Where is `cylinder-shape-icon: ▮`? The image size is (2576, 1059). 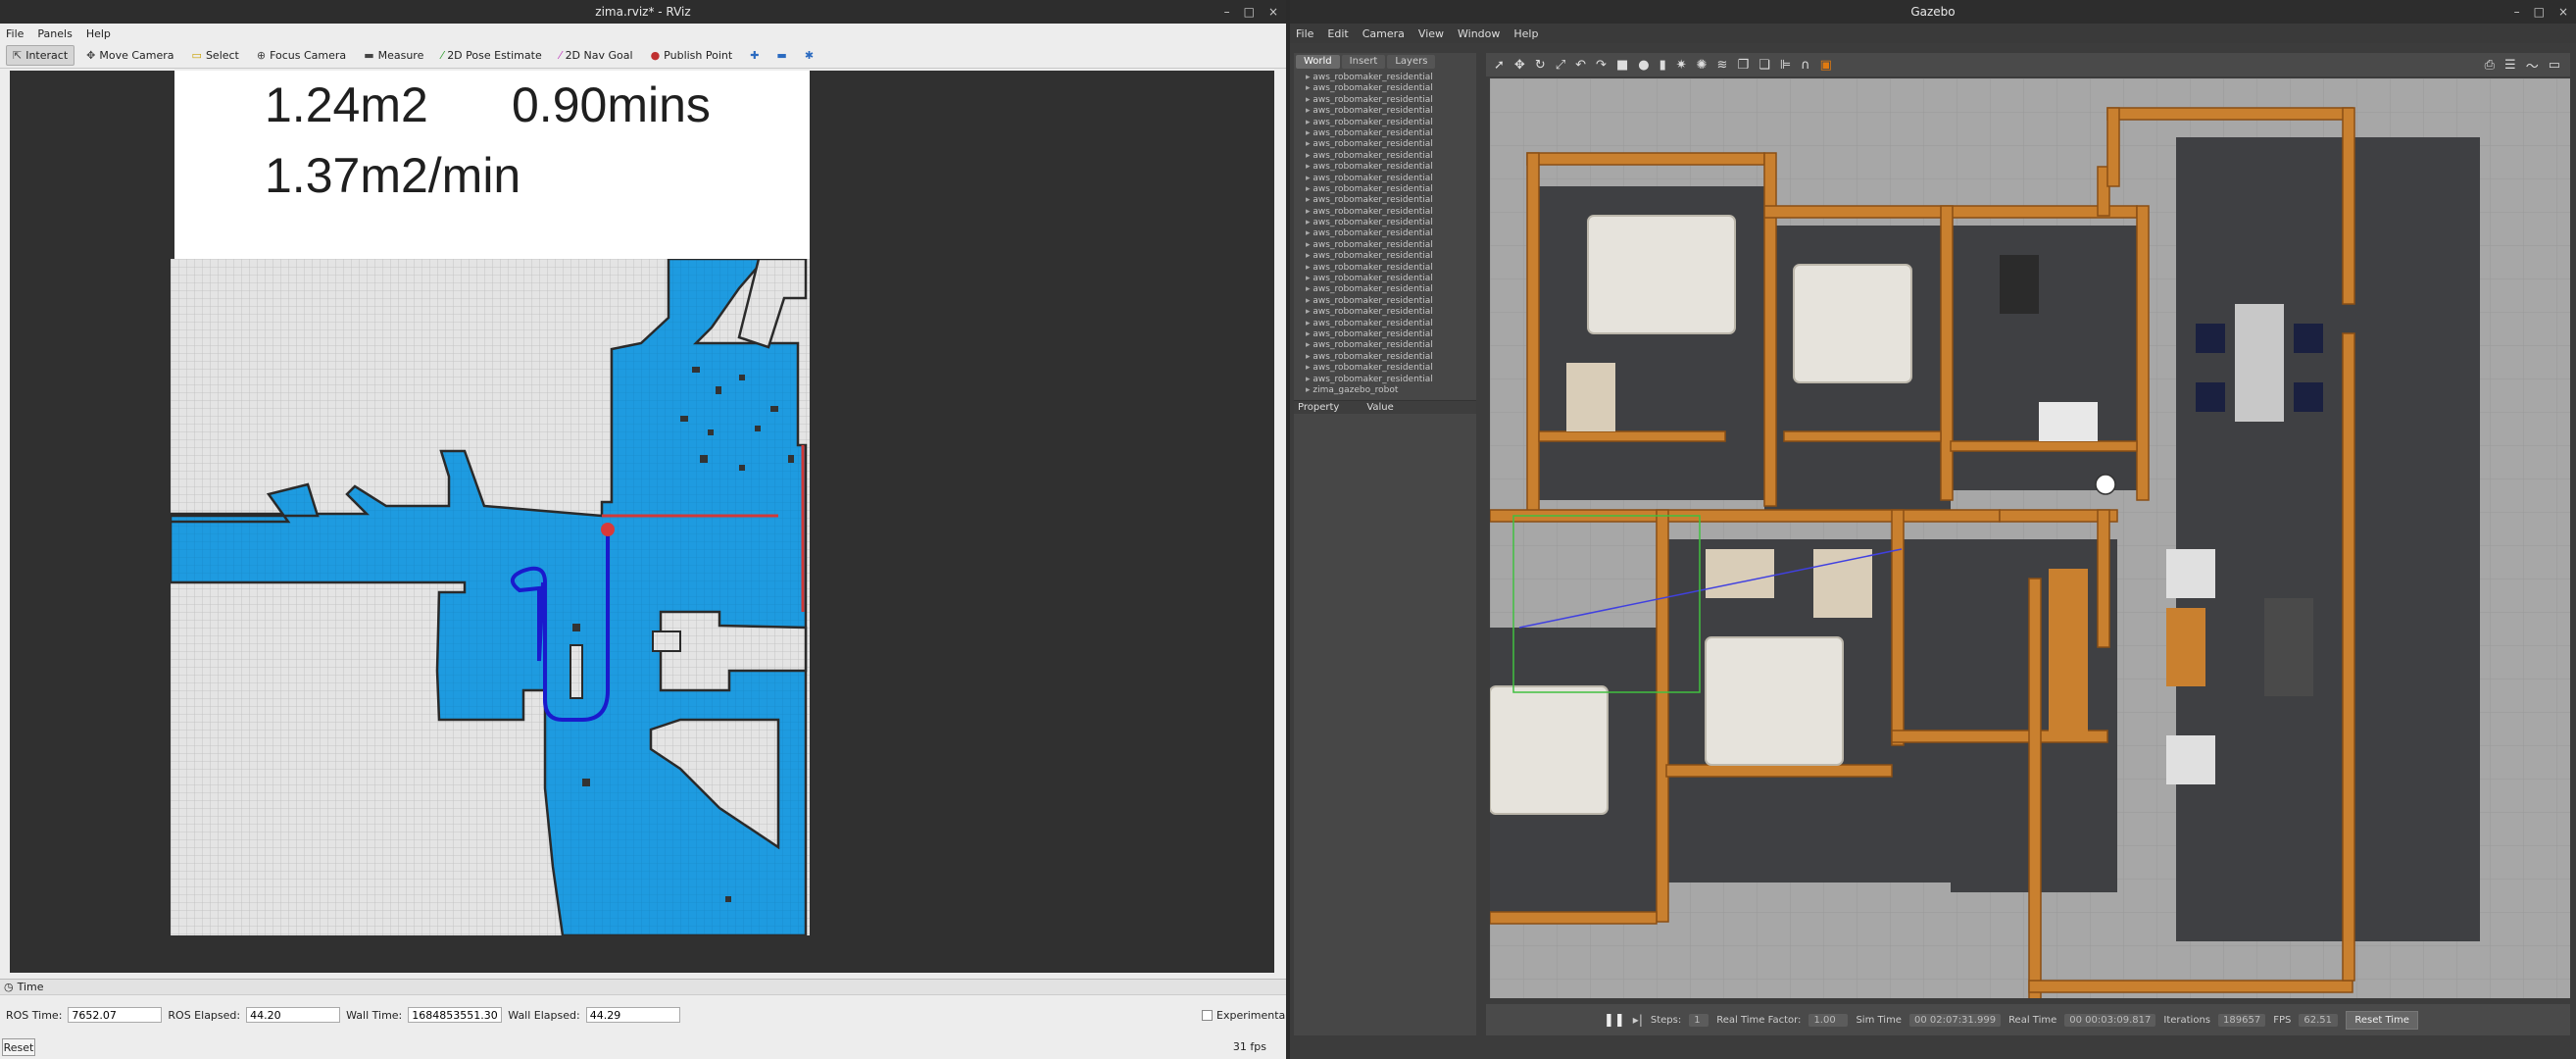 cylinder-shape-icon: ▮ is located at coordinates (1663, 65).